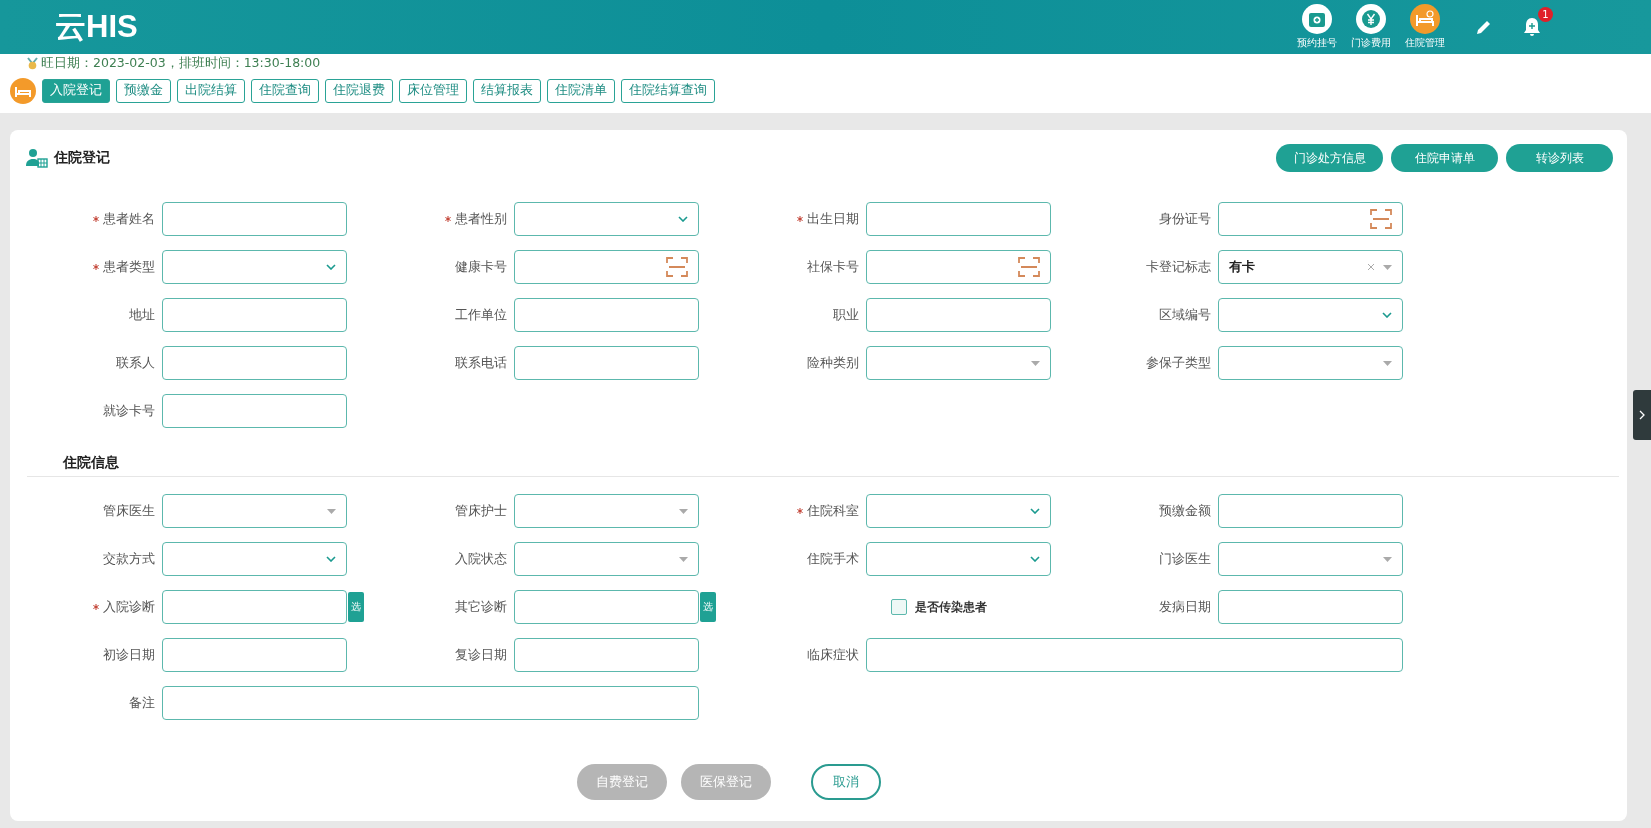 This screenshot has width=1651, height=828. What do you see at coordinates (142, 315) in the screenshot?
I see `field-label: 地址` at bounding box center [142, 315].